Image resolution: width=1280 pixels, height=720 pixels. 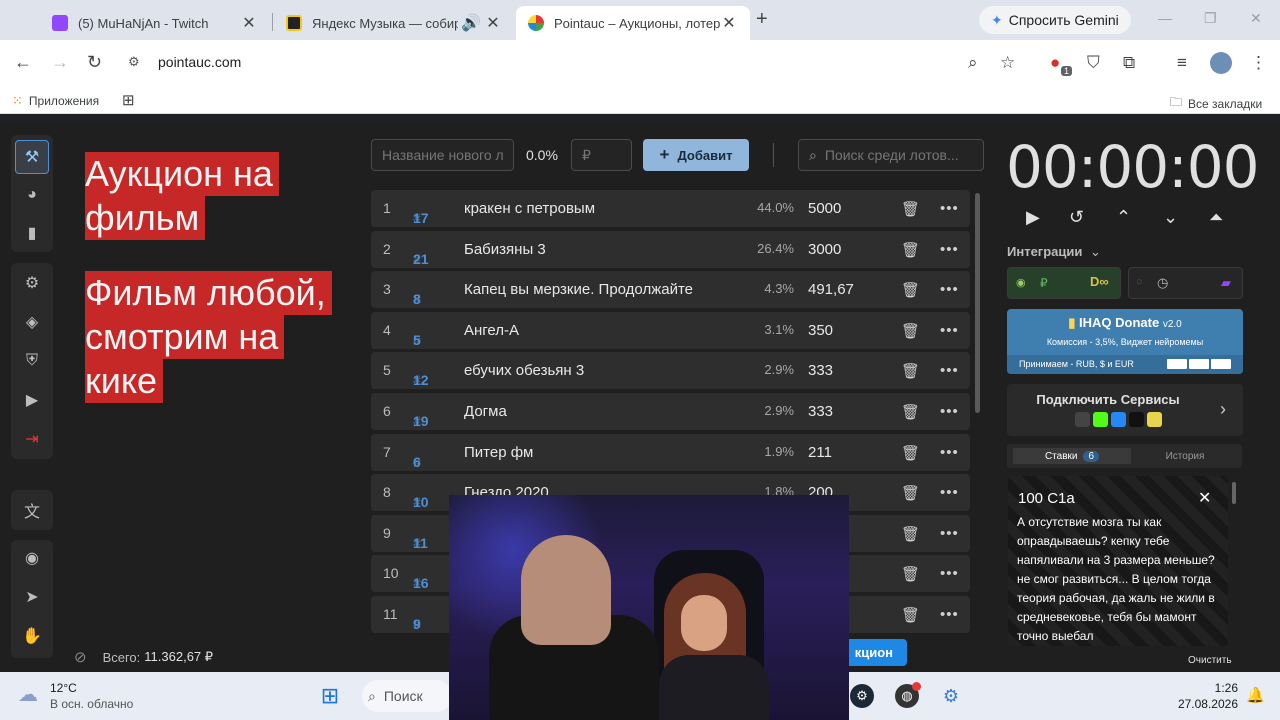 What do you see at coordinates (1033, 217) in the screenshot?
I see `play-icon: ▶` at bounding box center [1033, 217].